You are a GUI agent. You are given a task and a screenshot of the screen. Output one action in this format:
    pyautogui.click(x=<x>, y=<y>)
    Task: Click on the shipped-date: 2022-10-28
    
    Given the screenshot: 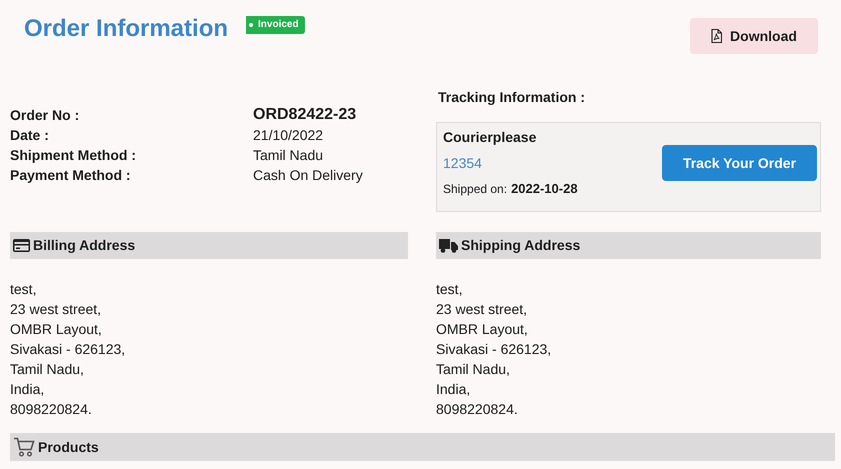 What is the action you would take?
    pyautogui.click(x=544, y=189)
    